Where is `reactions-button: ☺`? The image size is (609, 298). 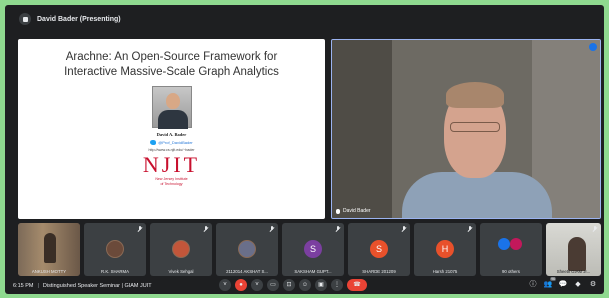
reactions-button: ☺ is located at coordinates (305, 285).